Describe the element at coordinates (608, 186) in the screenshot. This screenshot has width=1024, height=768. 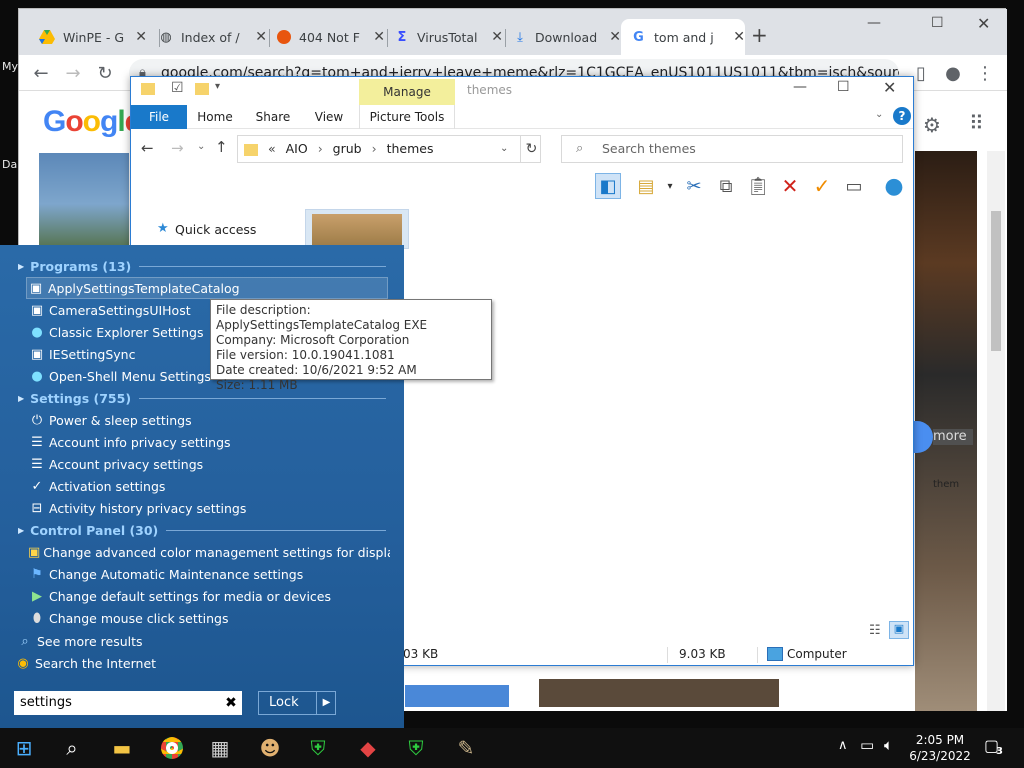
I see `preview-pane-icon: ◧` at that location.